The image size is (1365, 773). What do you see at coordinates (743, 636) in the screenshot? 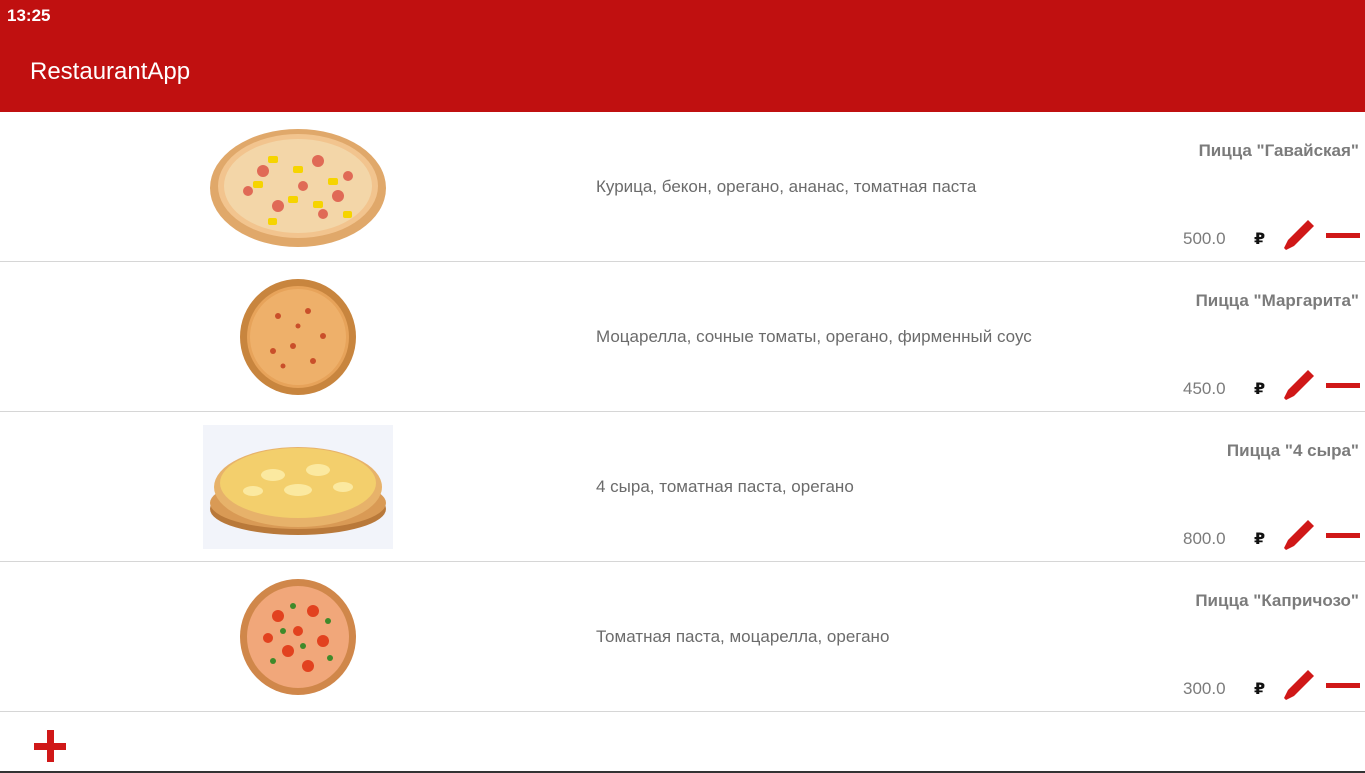
I see `item-description: Томатная паста, моцарелла, орегано` at bounding box center [743, 636].